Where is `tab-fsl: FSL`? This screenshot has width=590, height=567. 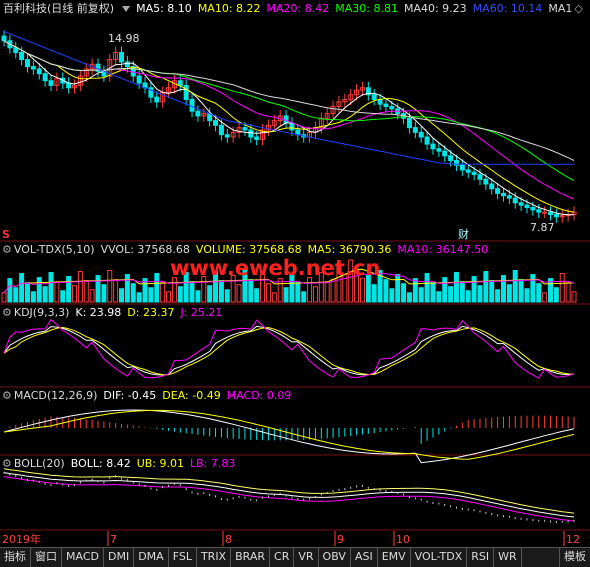
tab-fsl: FSL is located at coordinates (183, 557).